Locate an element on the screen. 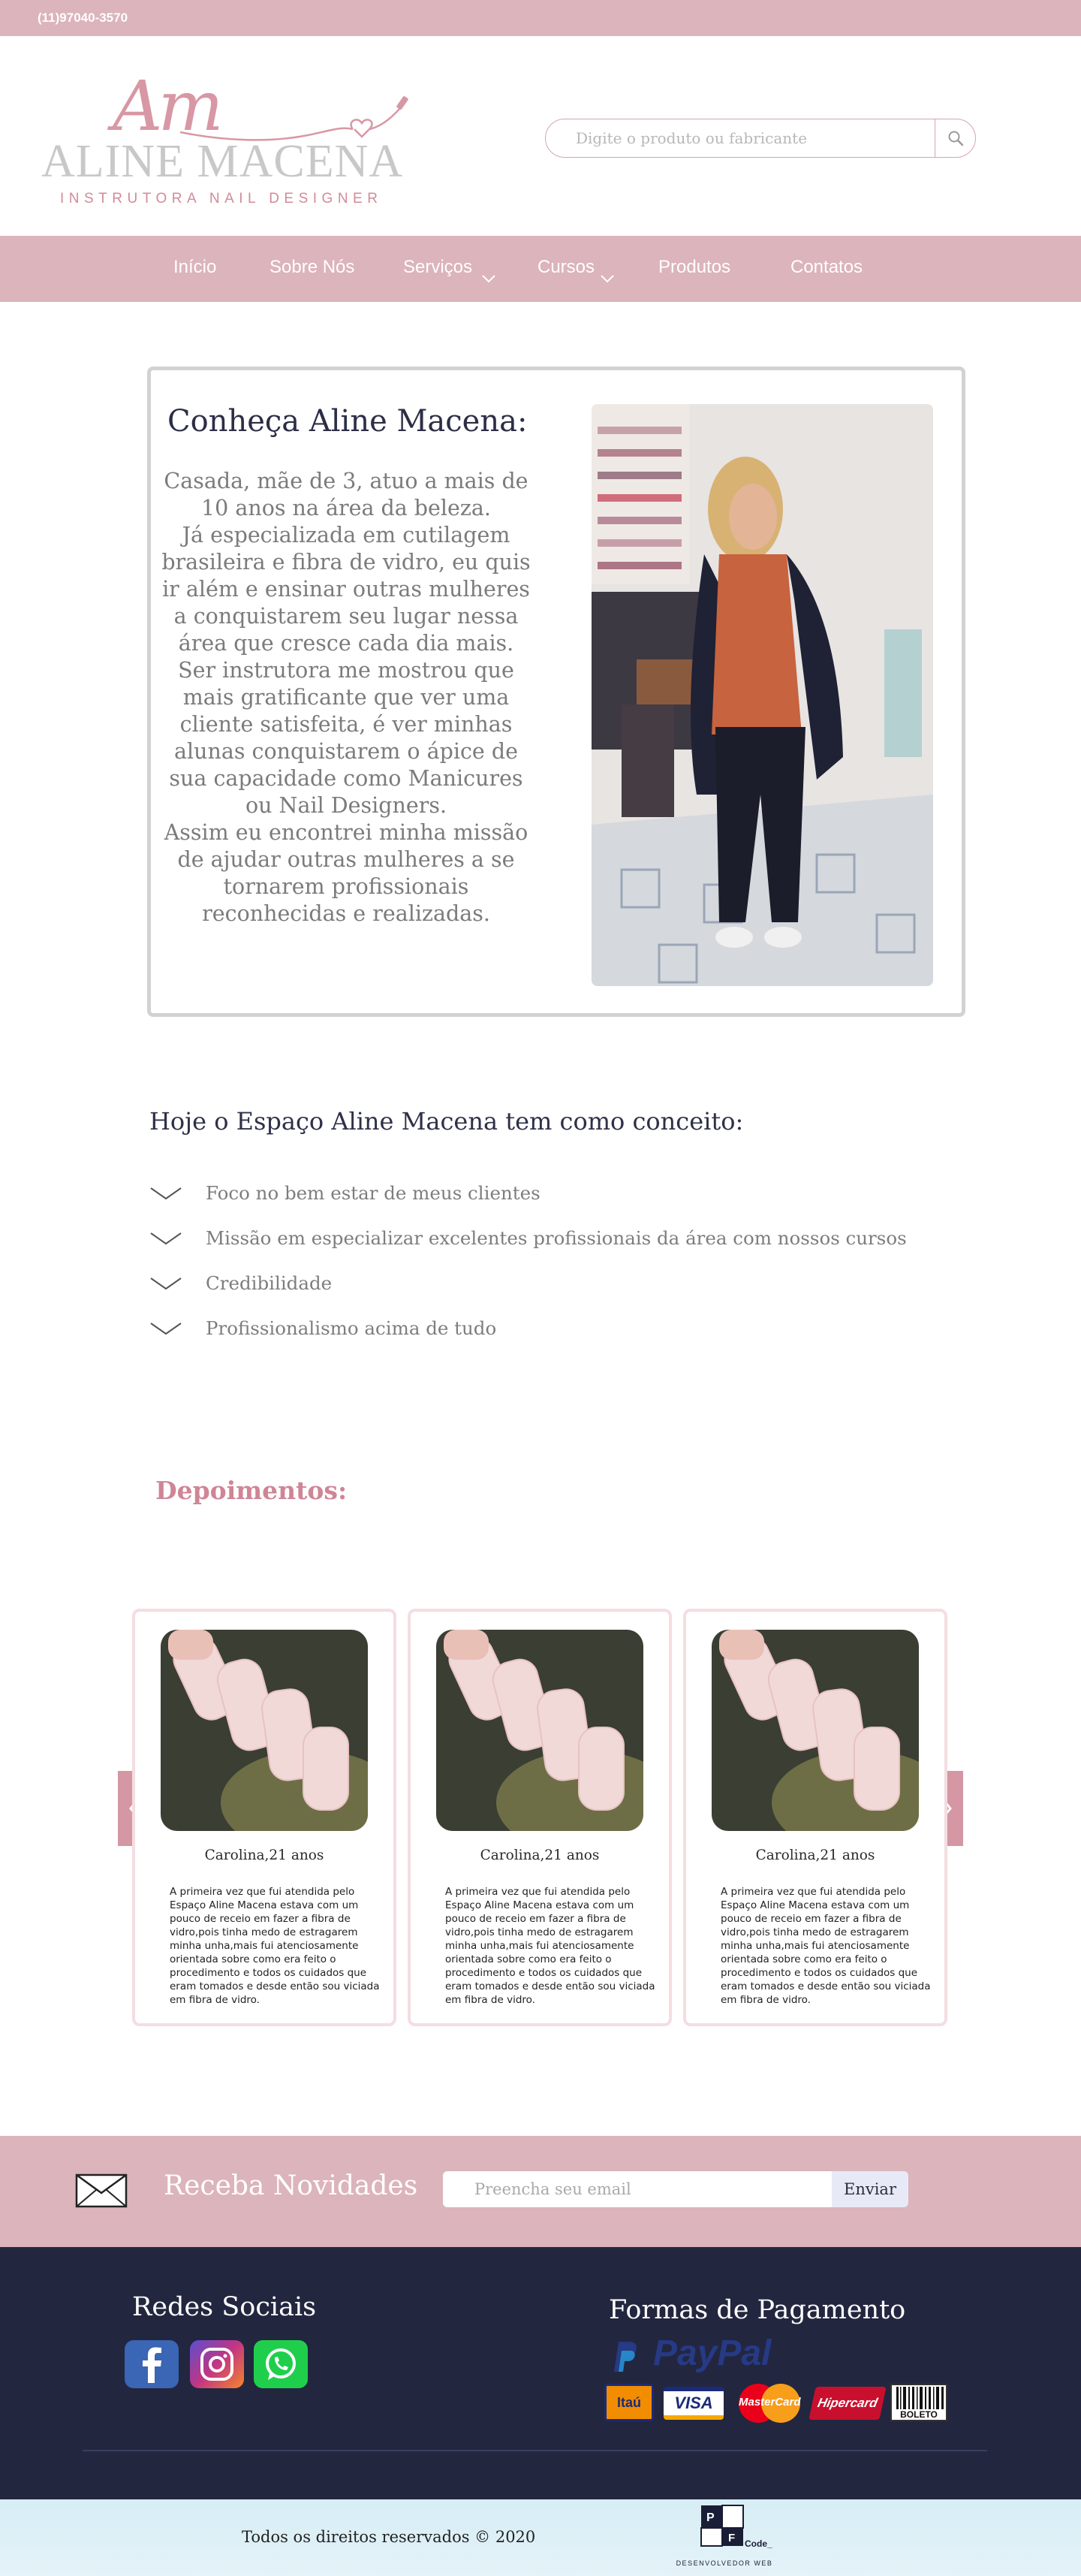 This screenshot has height=2576, width=1081. mastercard-logo: MasterCard is located at coordinates (769, 2403).